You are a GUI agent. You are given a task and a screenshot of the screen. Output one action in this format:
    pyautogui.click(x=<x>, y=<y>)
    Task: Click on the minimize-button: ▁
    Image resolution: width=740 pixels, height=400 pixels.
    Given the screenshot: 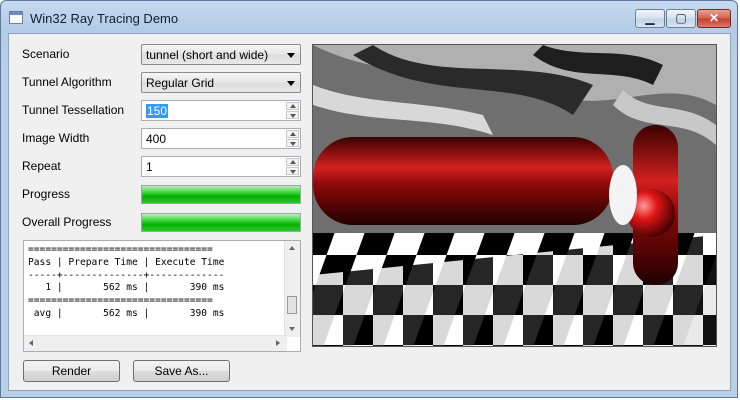 What is the action you would take?
    pyautogui.click(x=650, y=18)
    